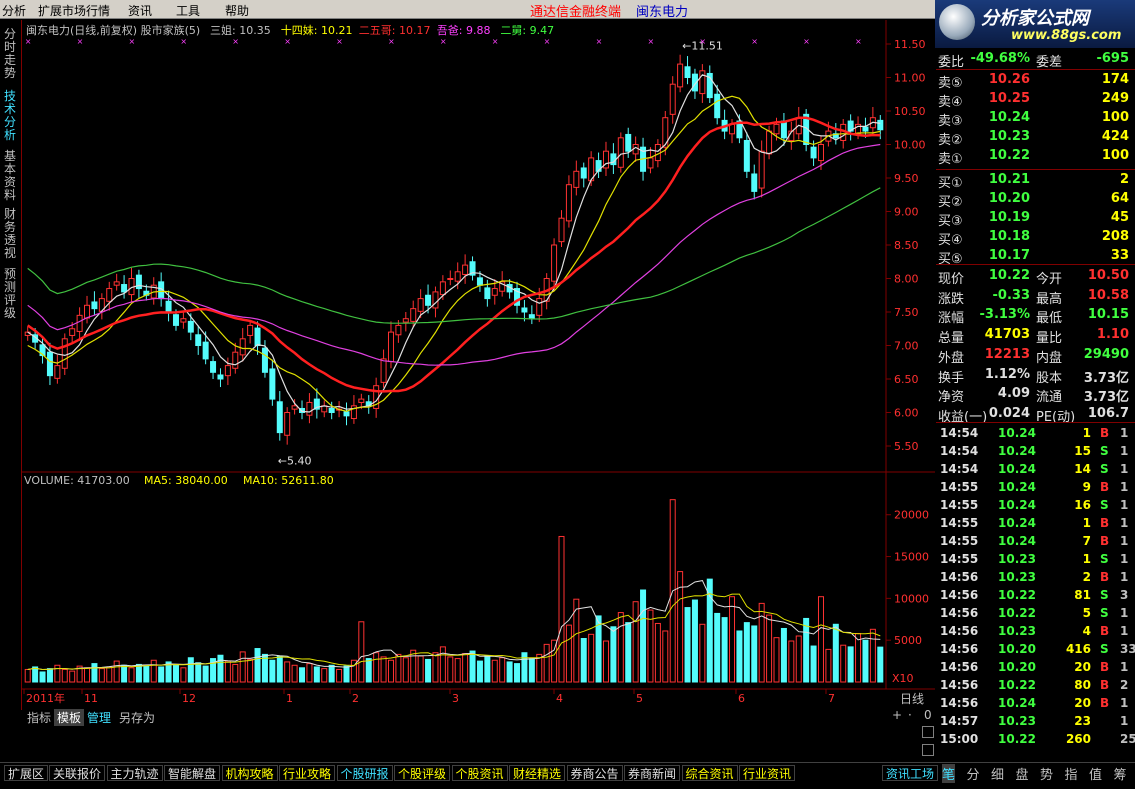 Image resolution: width=1135 pixels, height=789 pixels. I want to click on menu-item-news: 资讯, so click(140, 10).